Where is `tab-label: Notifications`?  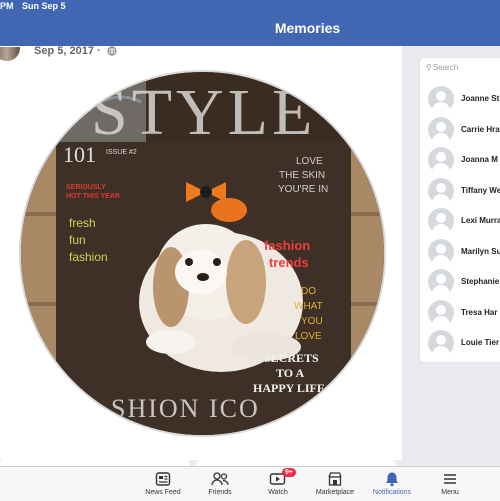
tab-label: Notifications is located at coordinates (392, 492).